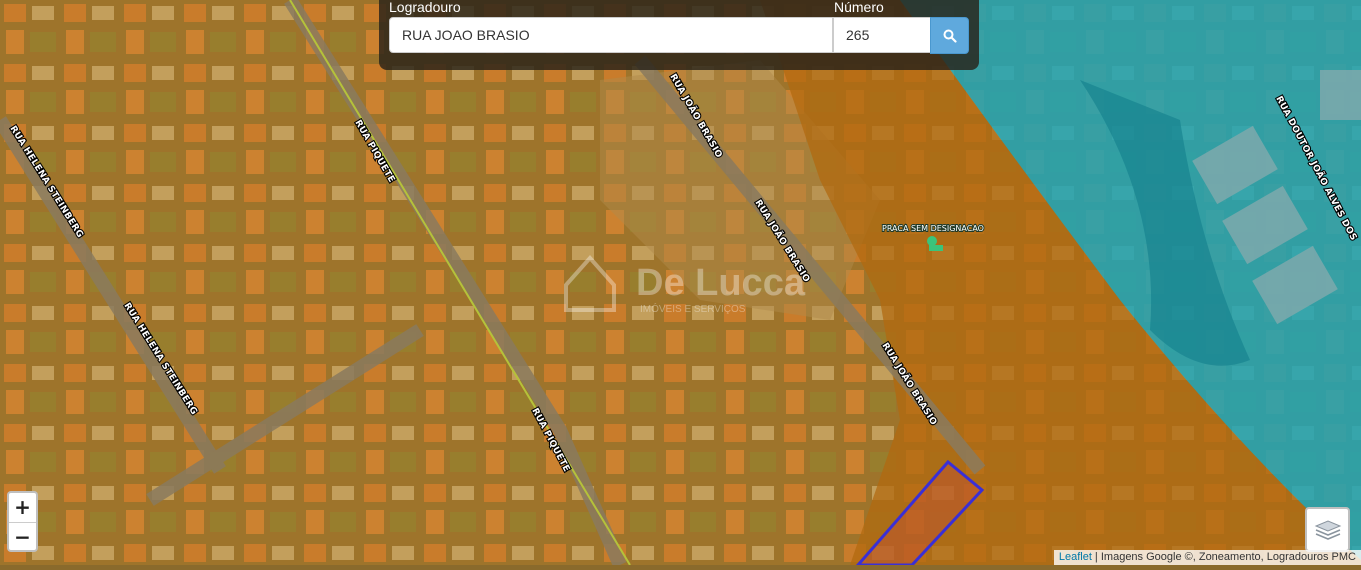  Describe the element at coordinates (721, 283) in the screenshot. I see `watermark-text: De Lucca` at that location.